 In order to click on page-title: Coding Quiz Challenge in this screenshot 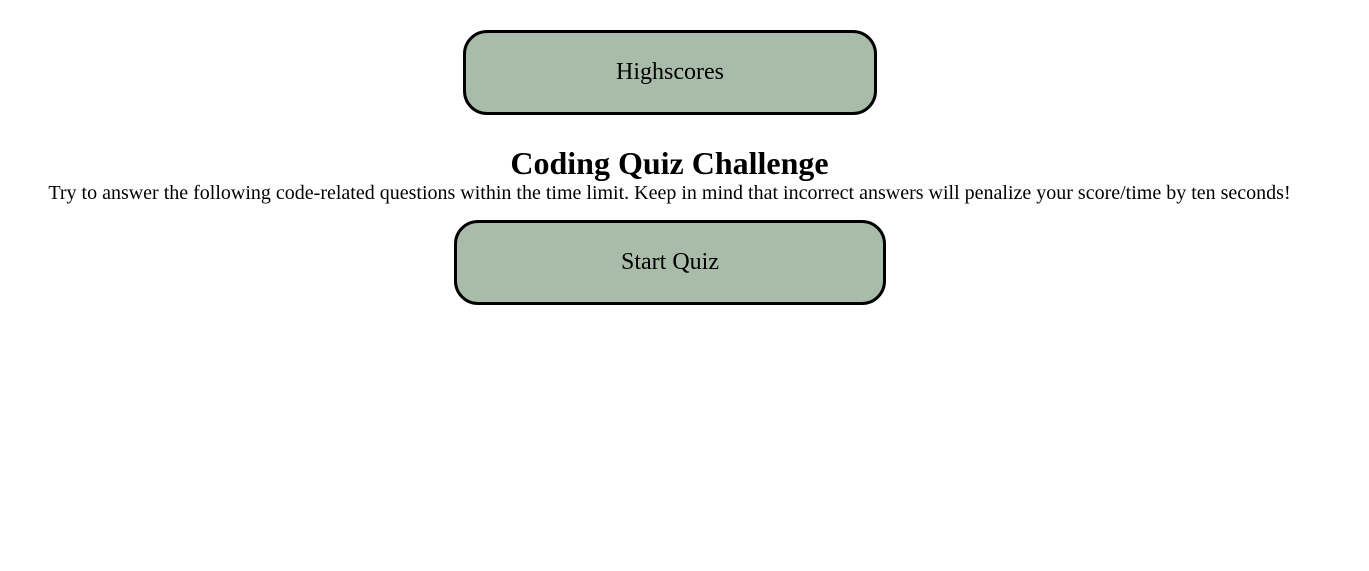, I will do `click(669, 163)`.